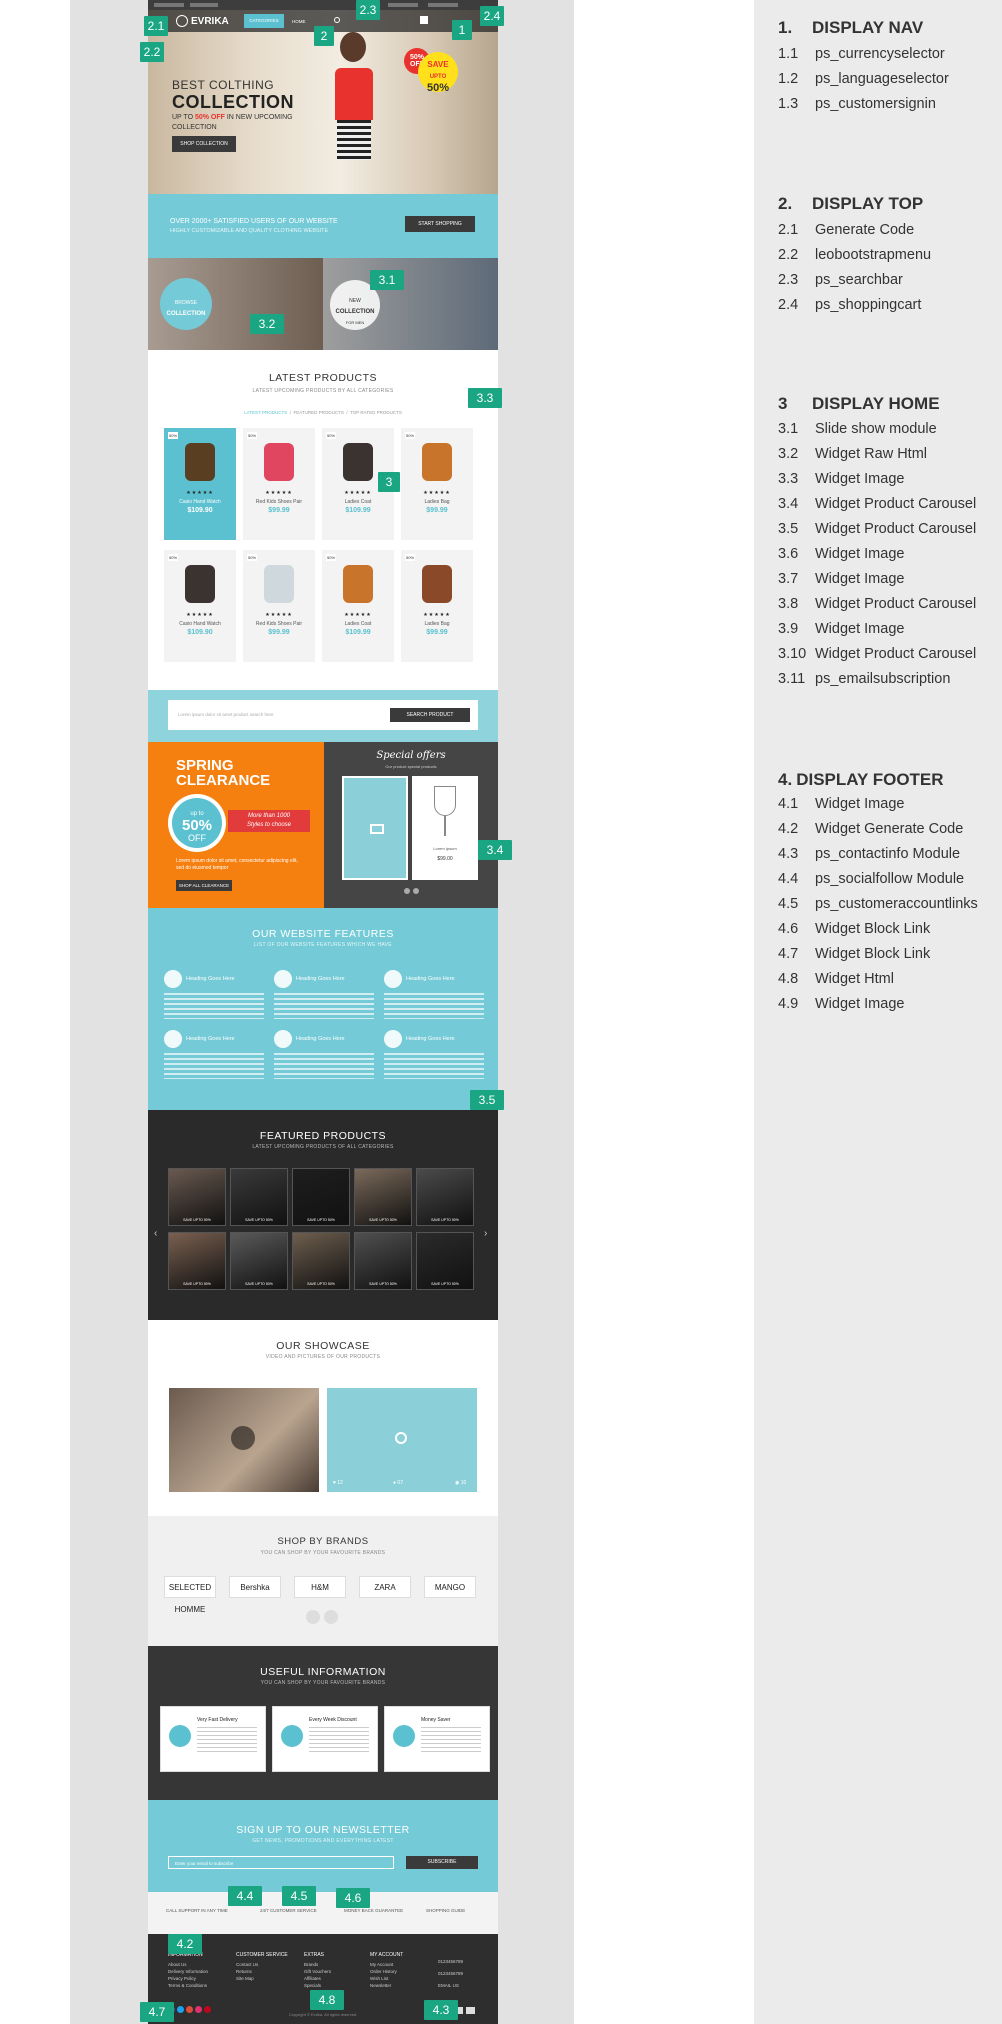  What do you see at coordinates (323, 304) in the screenshot?
I see `category-banners: BROWSE COLLECTION NEW COLLECTION FOR MEN` at bounding box center [323, 304].